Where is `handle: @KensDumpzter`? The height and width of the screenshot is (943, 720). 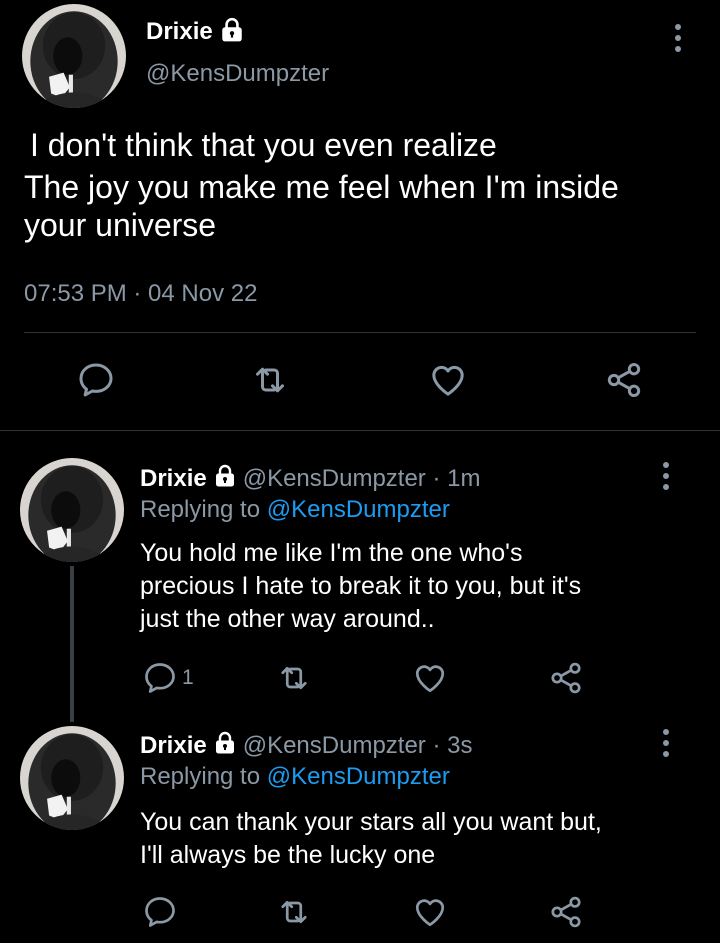
handle: @KensDumpzter is located at coordinates (237, 74).